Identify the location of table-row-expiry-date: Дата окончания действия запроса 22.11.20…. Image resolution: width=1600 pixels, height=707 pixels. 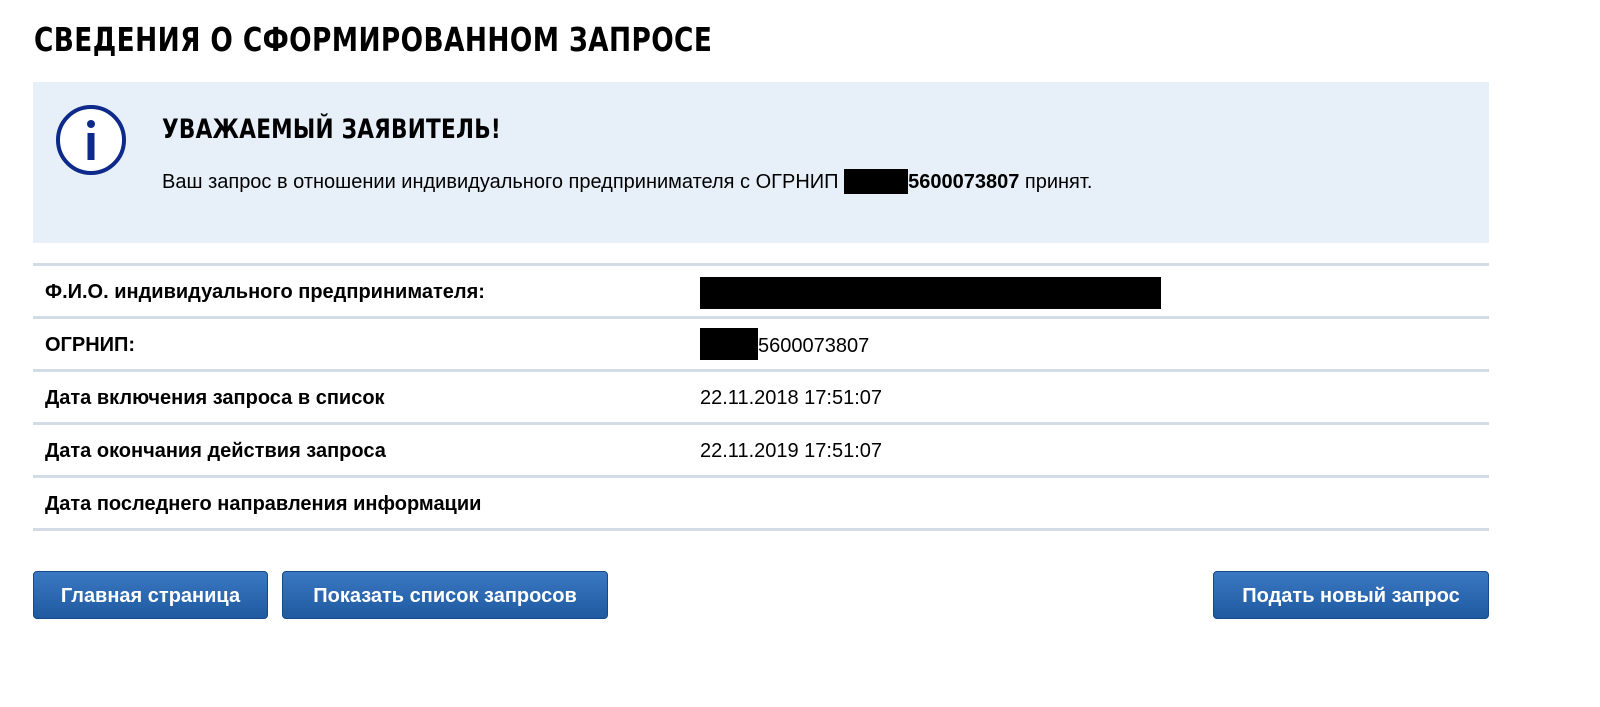
(761, 451).